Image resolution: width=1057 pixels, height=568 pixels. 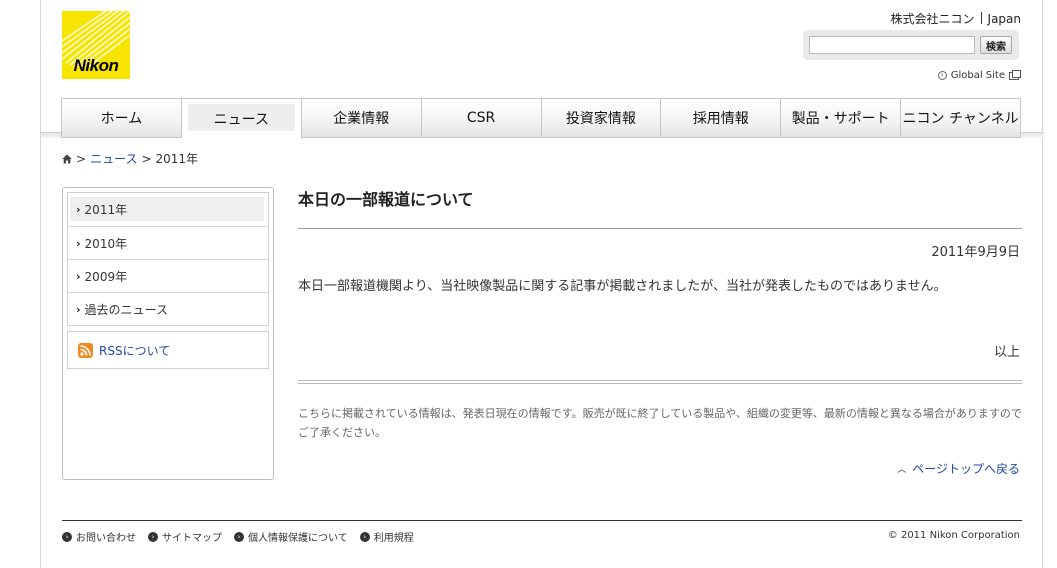 What do you see at coordinates (933, 19) in the screenshot?
I see `corp-name: 株式会社ニコン` at bounding box center [933, 19].